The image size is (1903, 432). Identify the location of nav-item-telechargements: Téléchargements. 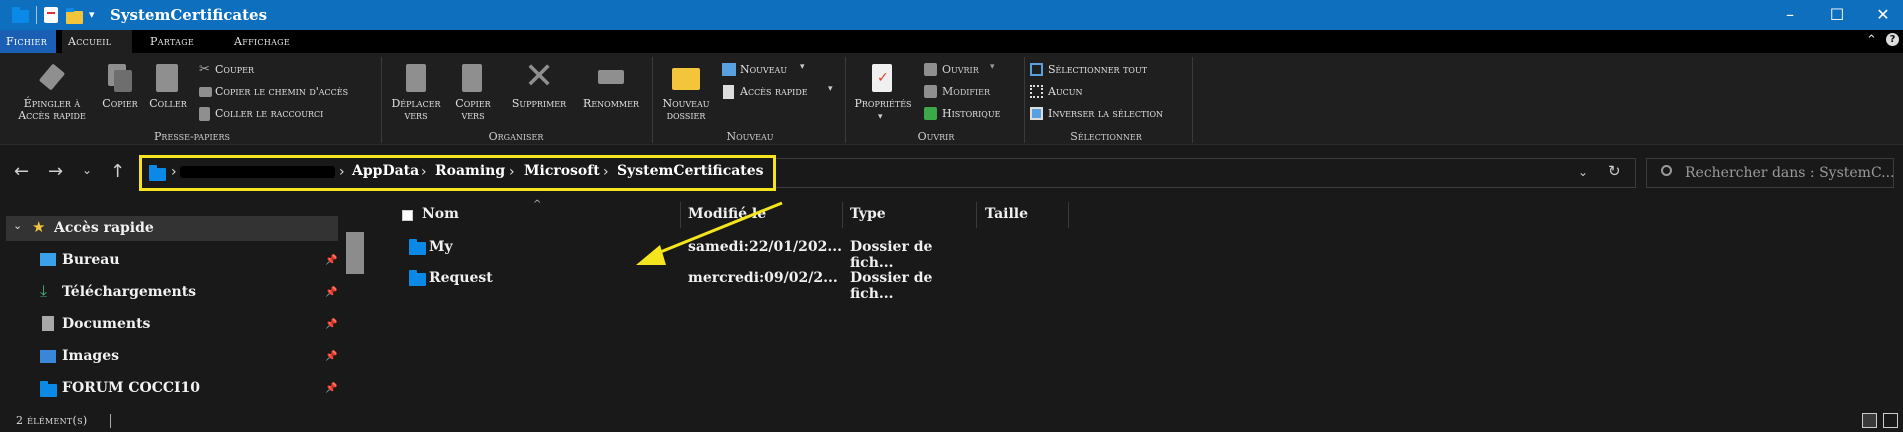
(129, 292).